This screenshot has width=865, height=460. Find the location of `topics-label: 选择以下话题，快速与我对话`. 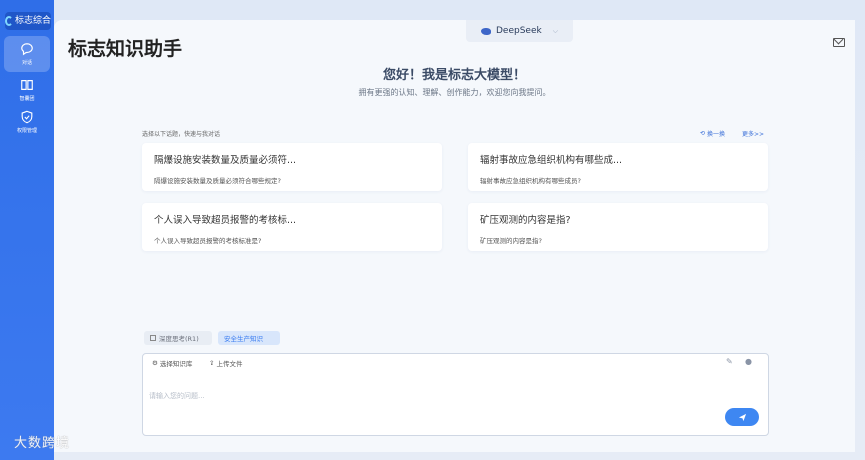

topics-label: 选择以下话题，快速与我对话 is located at coordinates (181, 134).